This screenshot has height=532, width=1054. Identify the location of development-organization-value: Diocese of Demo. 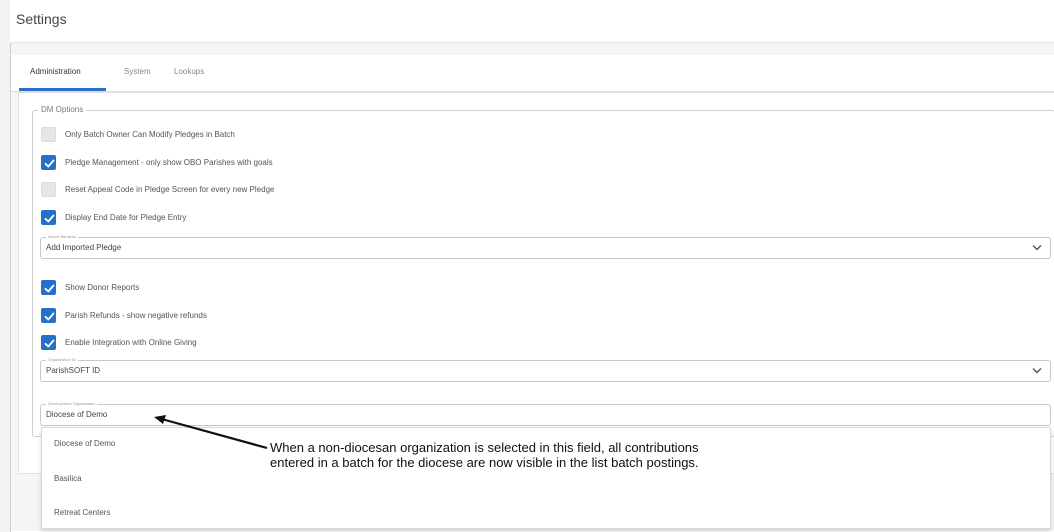
(77, 414).